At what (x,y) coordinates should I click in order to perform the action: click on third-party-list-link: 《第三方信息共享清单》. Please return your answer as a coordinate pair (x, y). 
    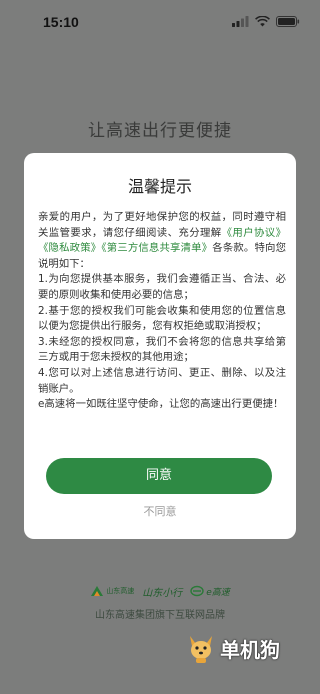
    Looking at the image, I should click on (156, 248).